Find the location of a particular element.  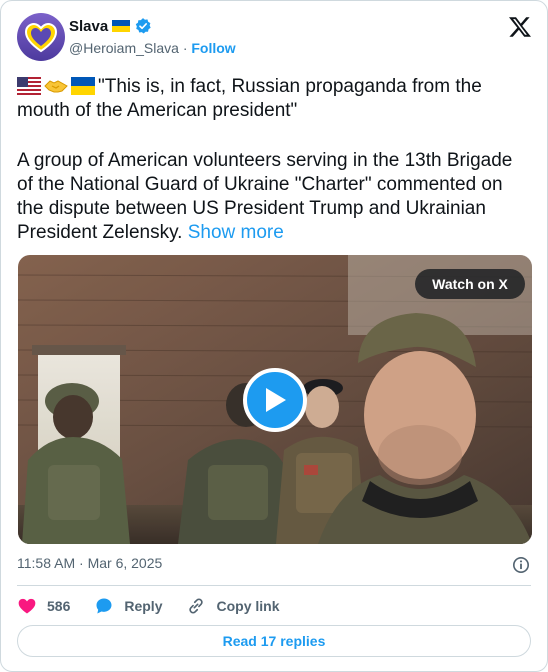

play-icon is located at coordinates (276, 400).